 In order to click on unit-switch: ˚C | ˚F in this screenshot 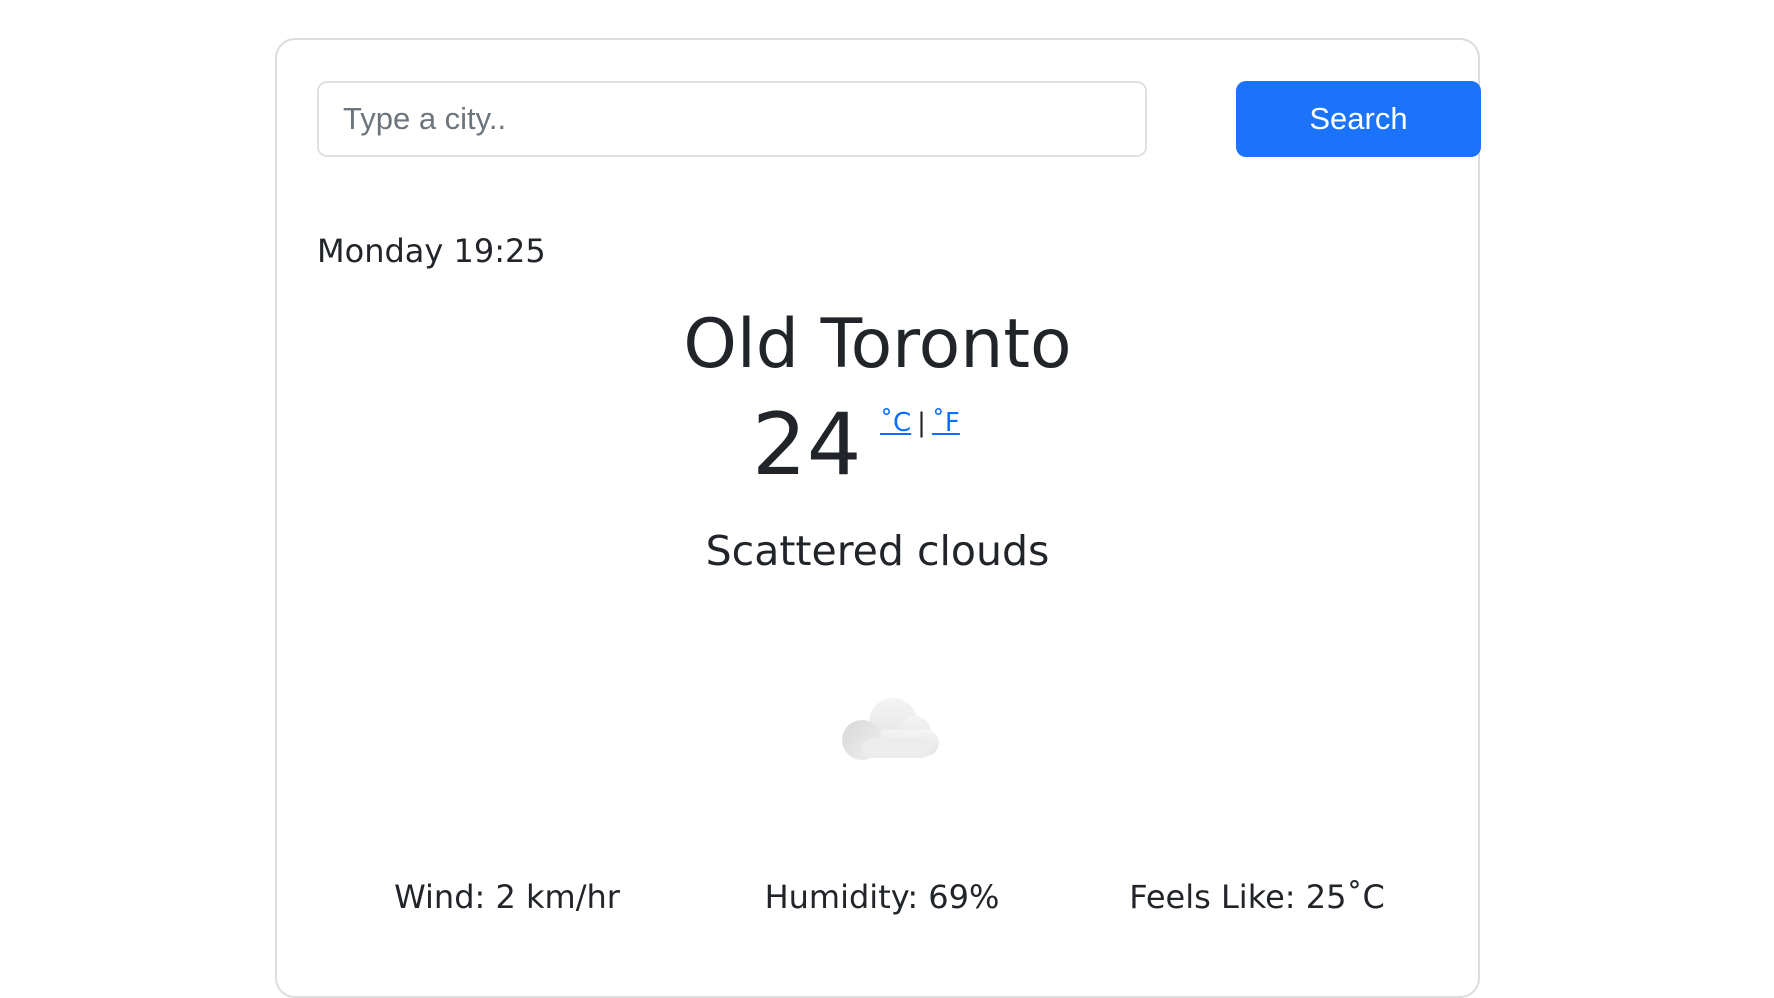, I will do `click(920, 423)`.